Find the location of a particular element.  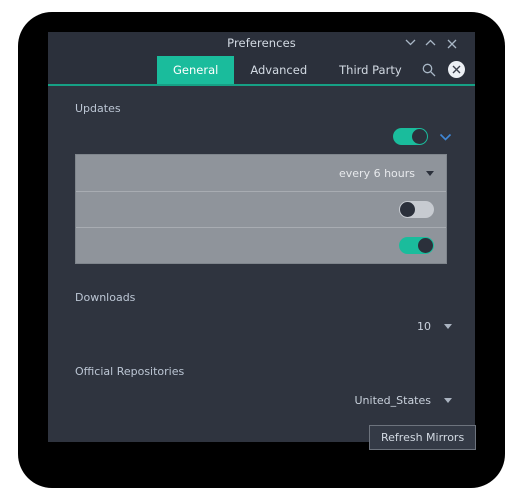

chevron-up-icon is located at coordinates (430, 42).